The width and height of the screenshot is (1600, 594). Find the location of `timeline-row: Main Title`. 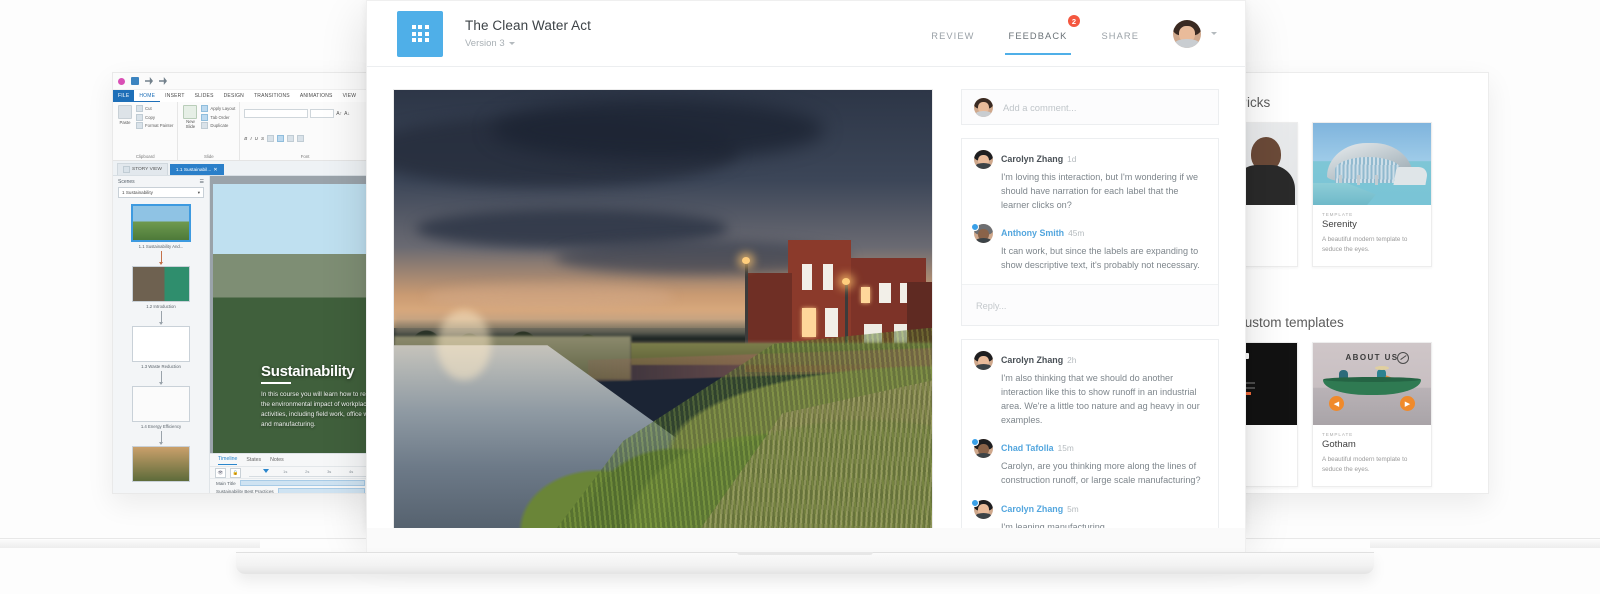

timeline-row: Main Title is located at coordinates (290, 483).